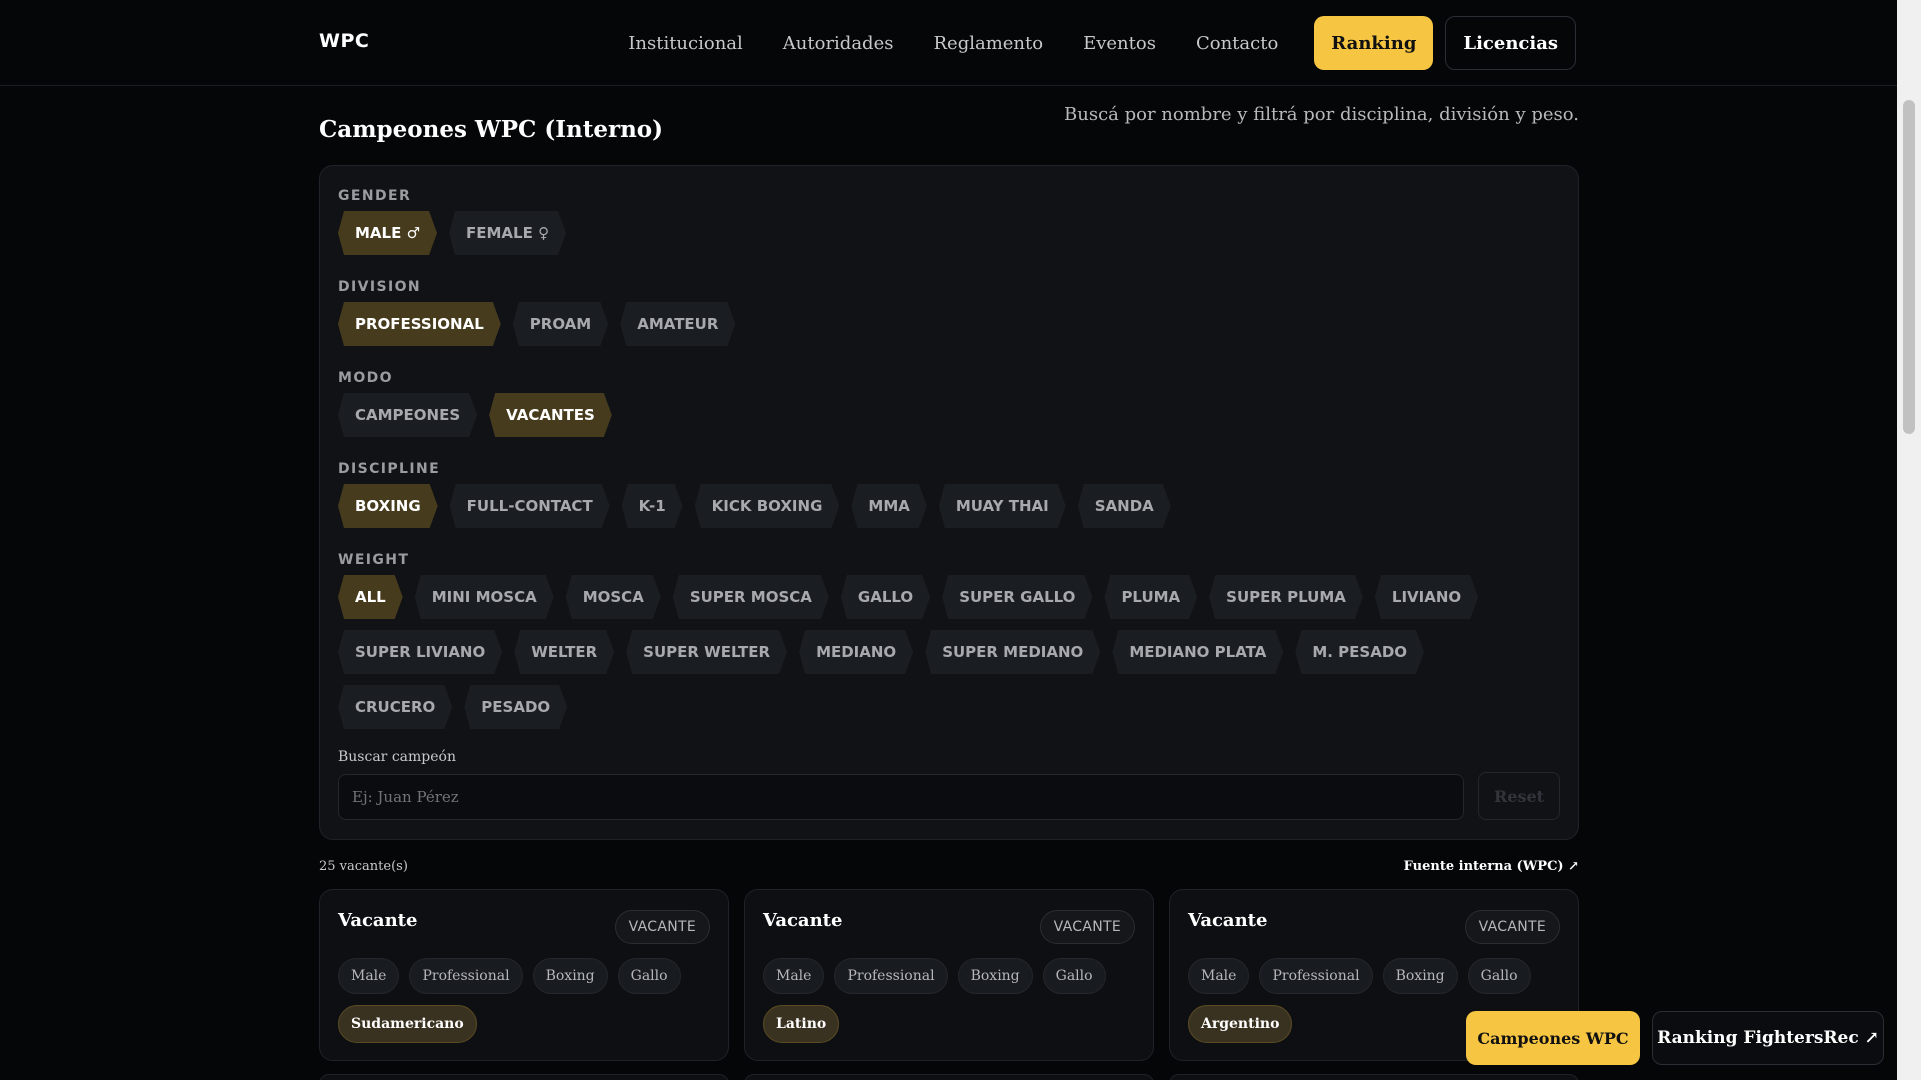  Describe the element at coordinates (374, 560) in the screenshot. I see `weight-label: WEIGHT` at that location.